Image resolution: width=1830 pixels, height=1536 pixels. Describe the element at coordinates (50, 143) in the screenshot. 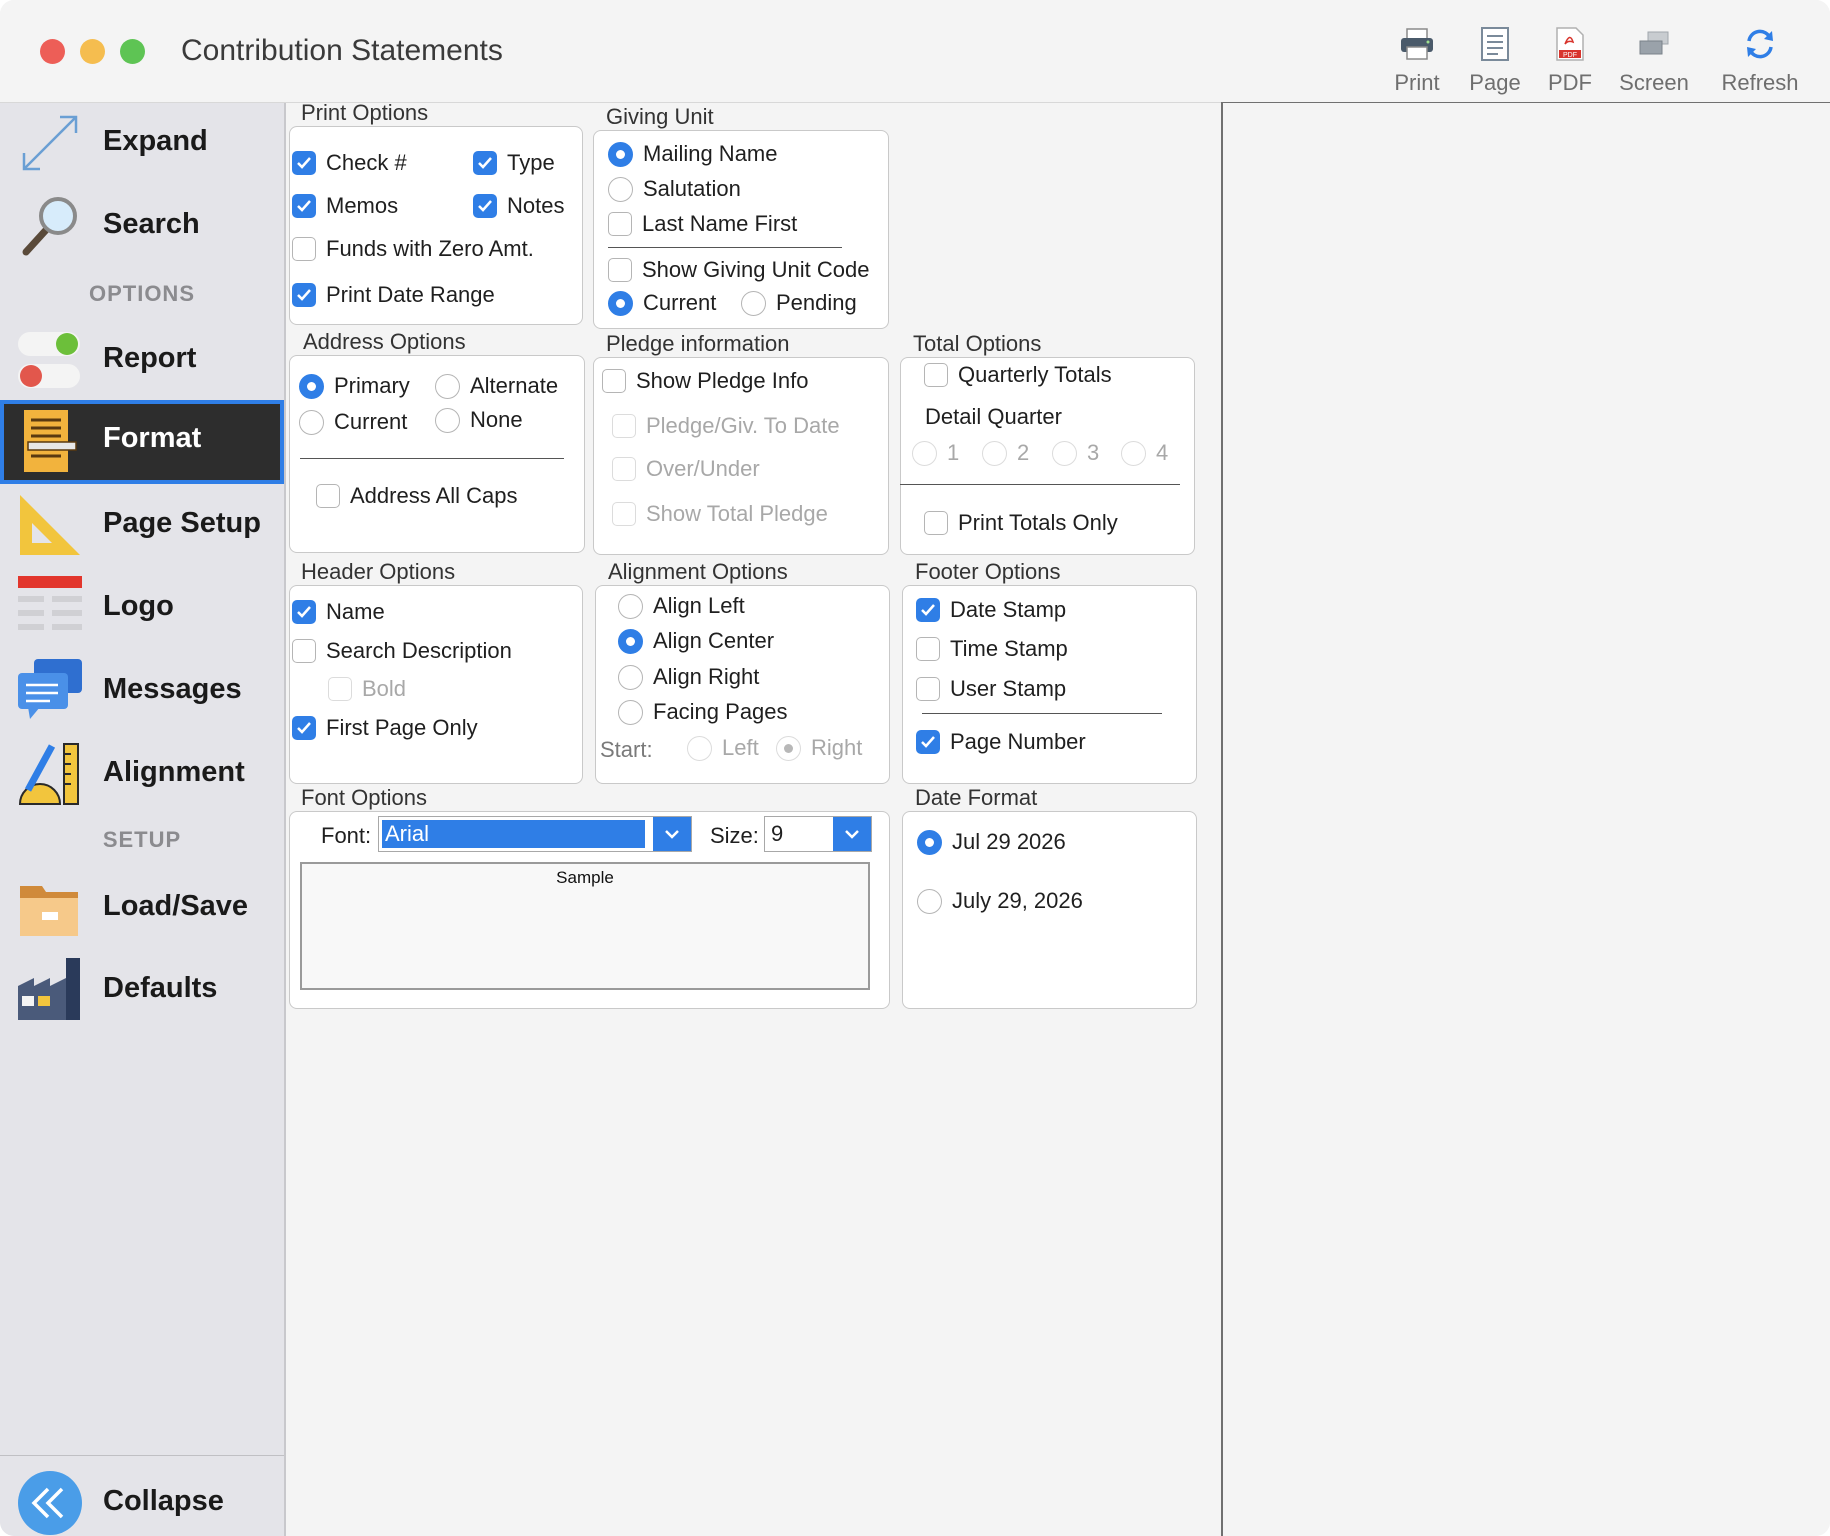

I see `expand-icon` at that location.